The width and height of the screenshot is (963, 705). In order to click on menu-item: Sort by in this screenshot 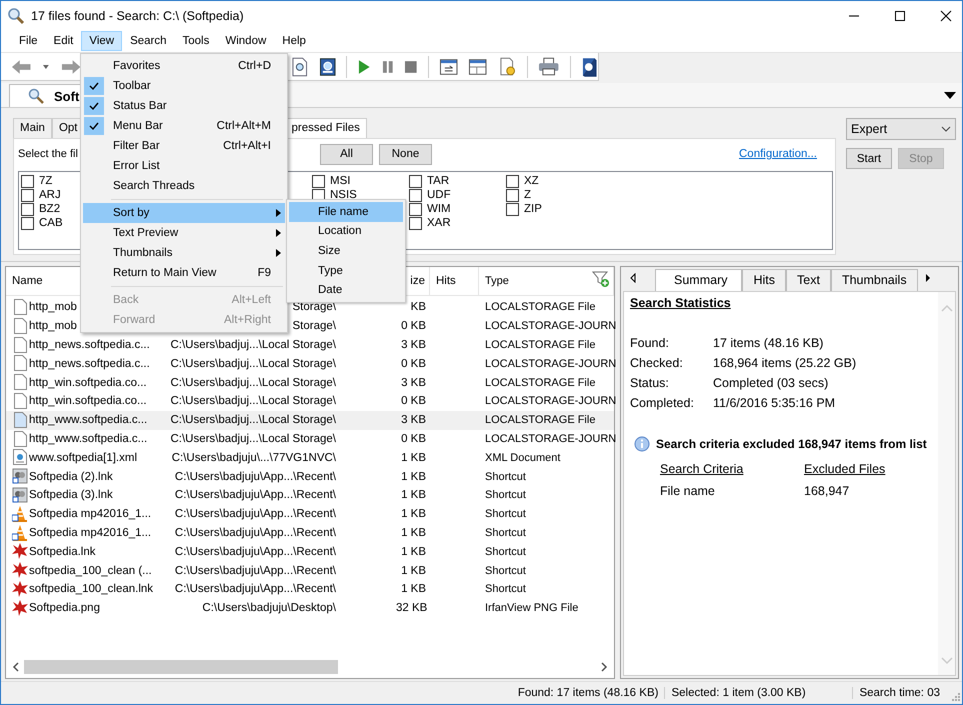, I will do `click(184, 213)`.